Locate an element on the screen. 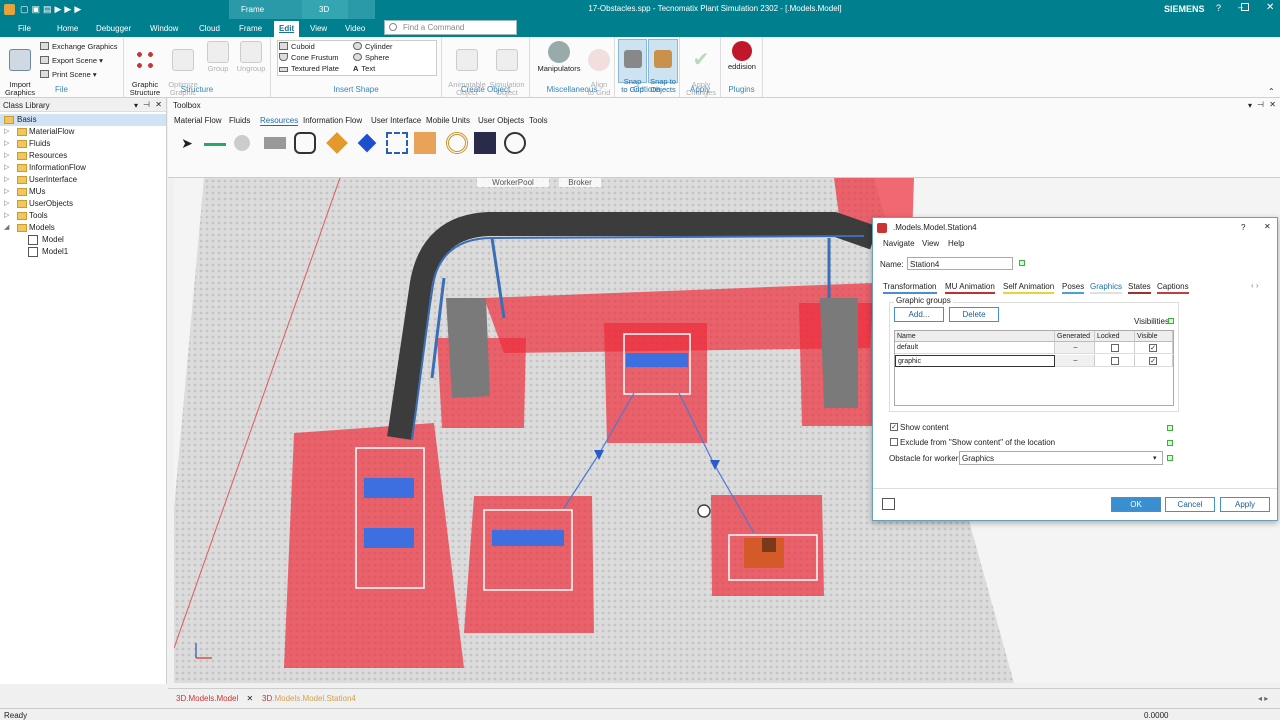  tree-item-model: Model is located at coordinates (83, 240).